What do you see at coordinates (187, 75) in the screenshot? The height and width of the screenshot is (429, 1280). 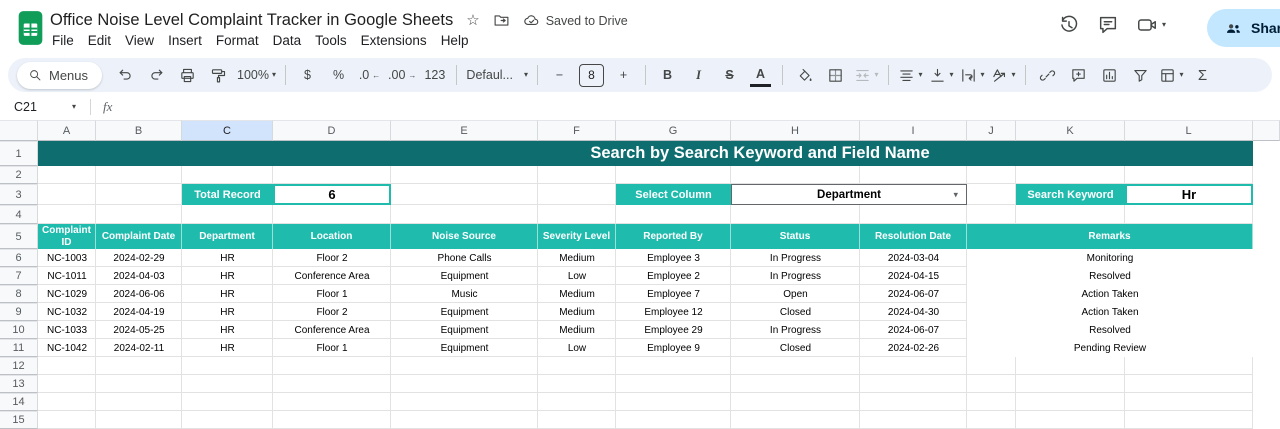 I see `print-button` at bounding box center [187, 75].